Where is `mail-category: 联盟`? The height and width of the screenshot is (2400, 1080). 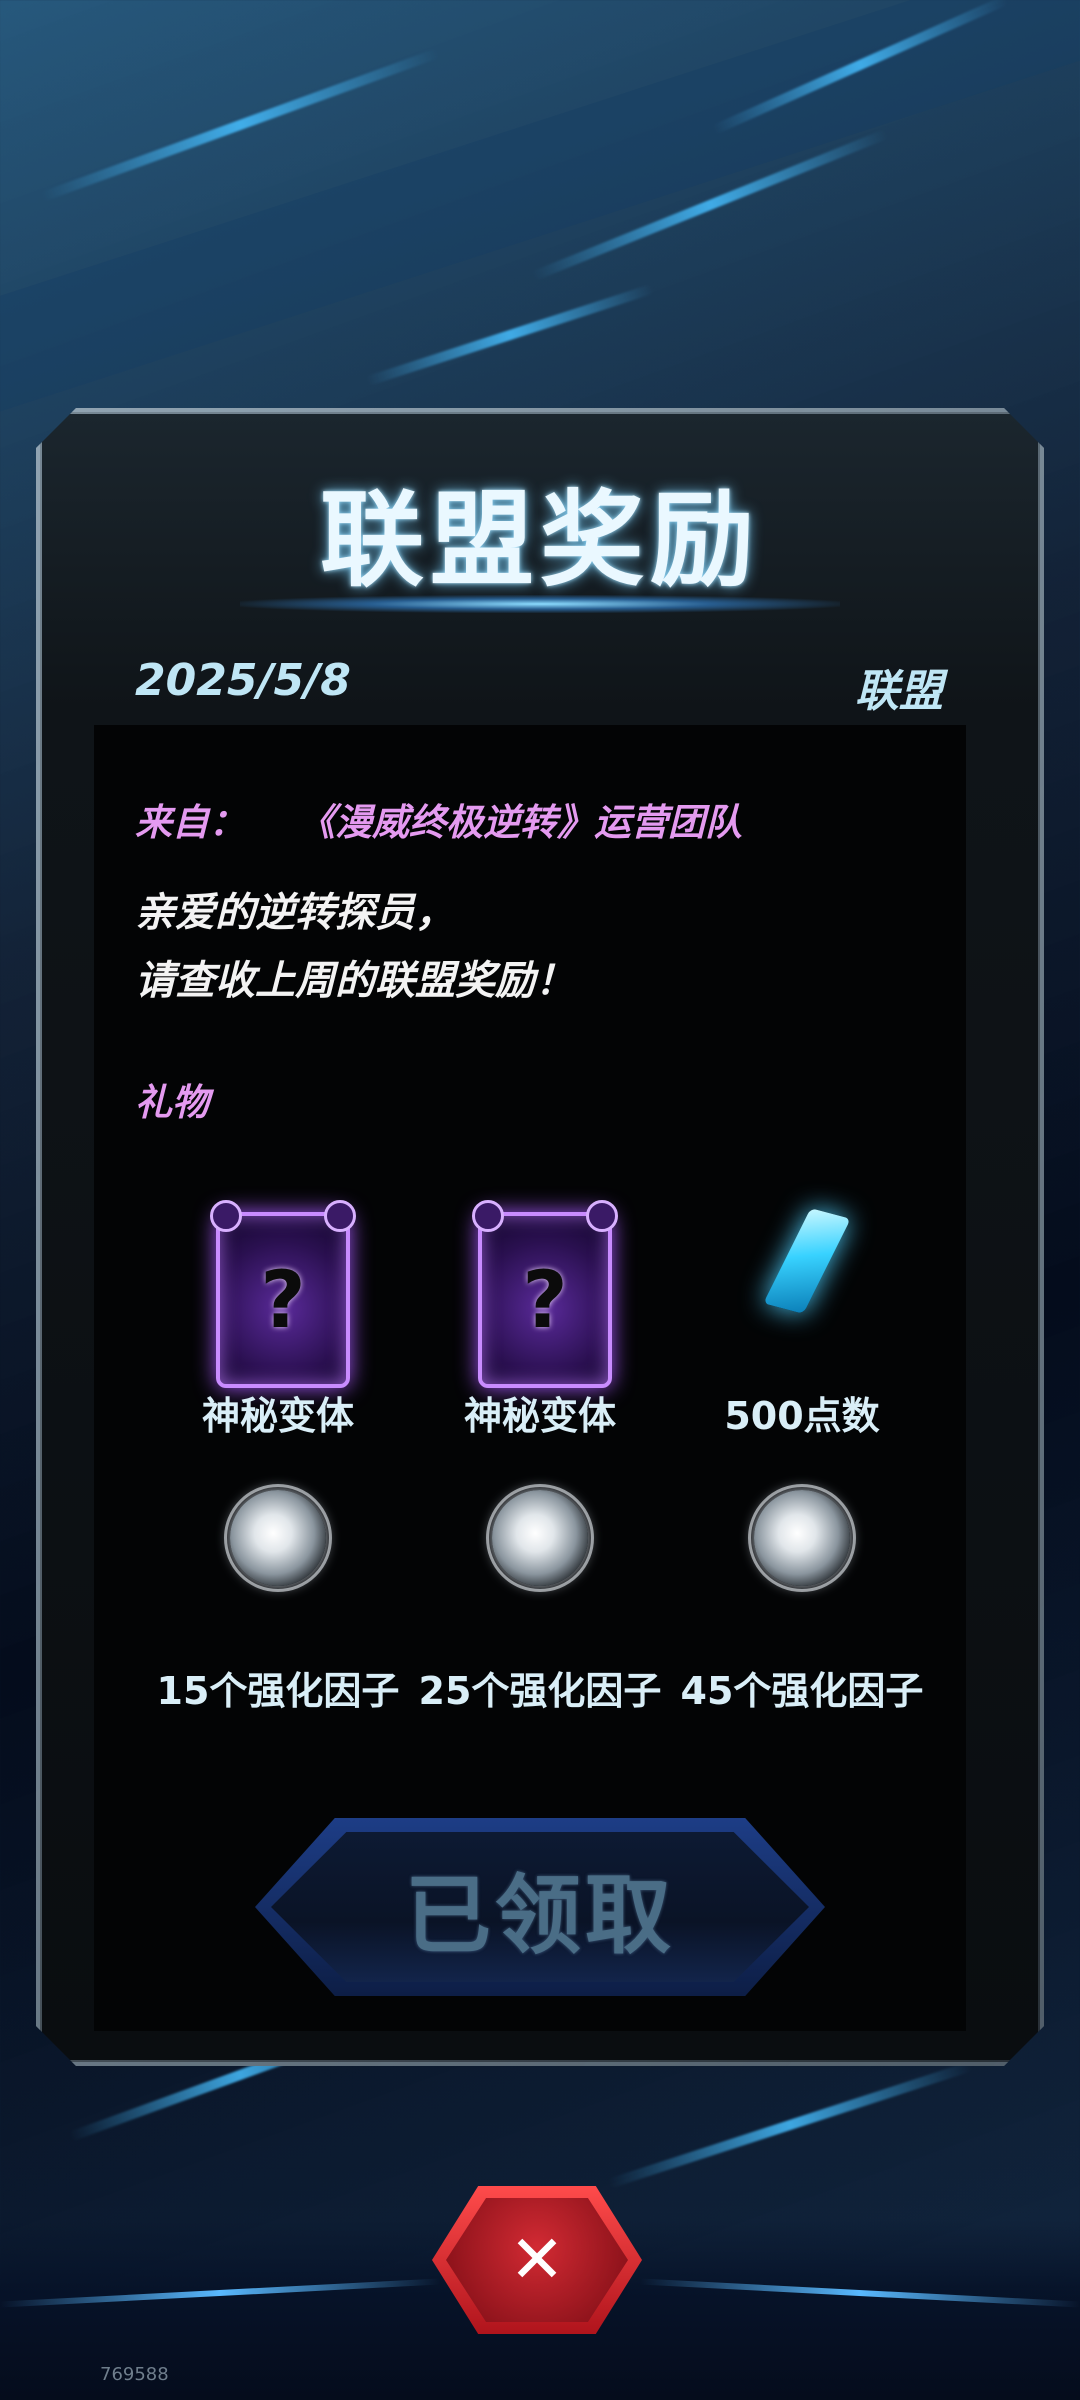
mail-category: 联盟 is located at coordinates (899, 691).